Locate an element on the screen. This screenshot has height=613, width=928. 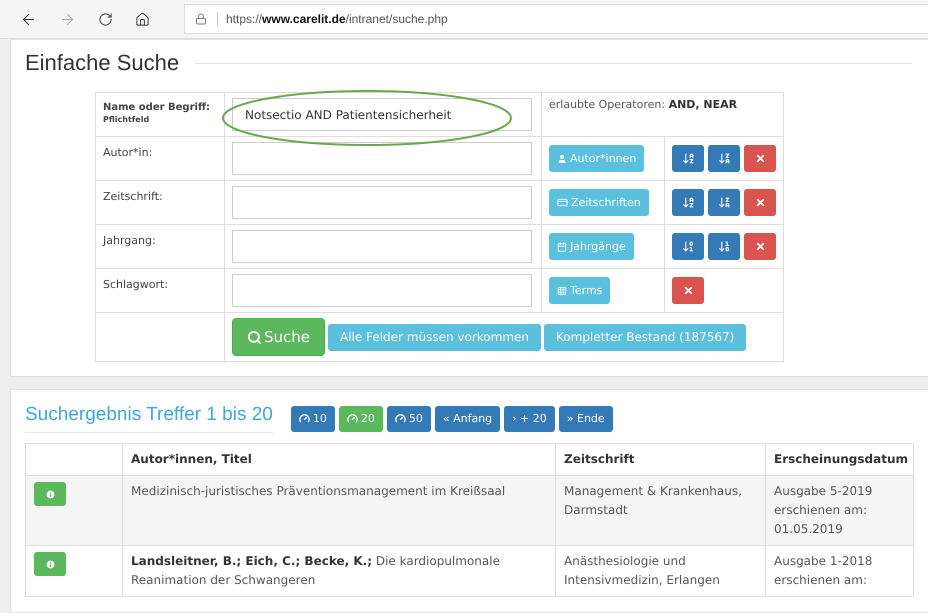
lookup-button: Terms is located at coordinates (579, 290).